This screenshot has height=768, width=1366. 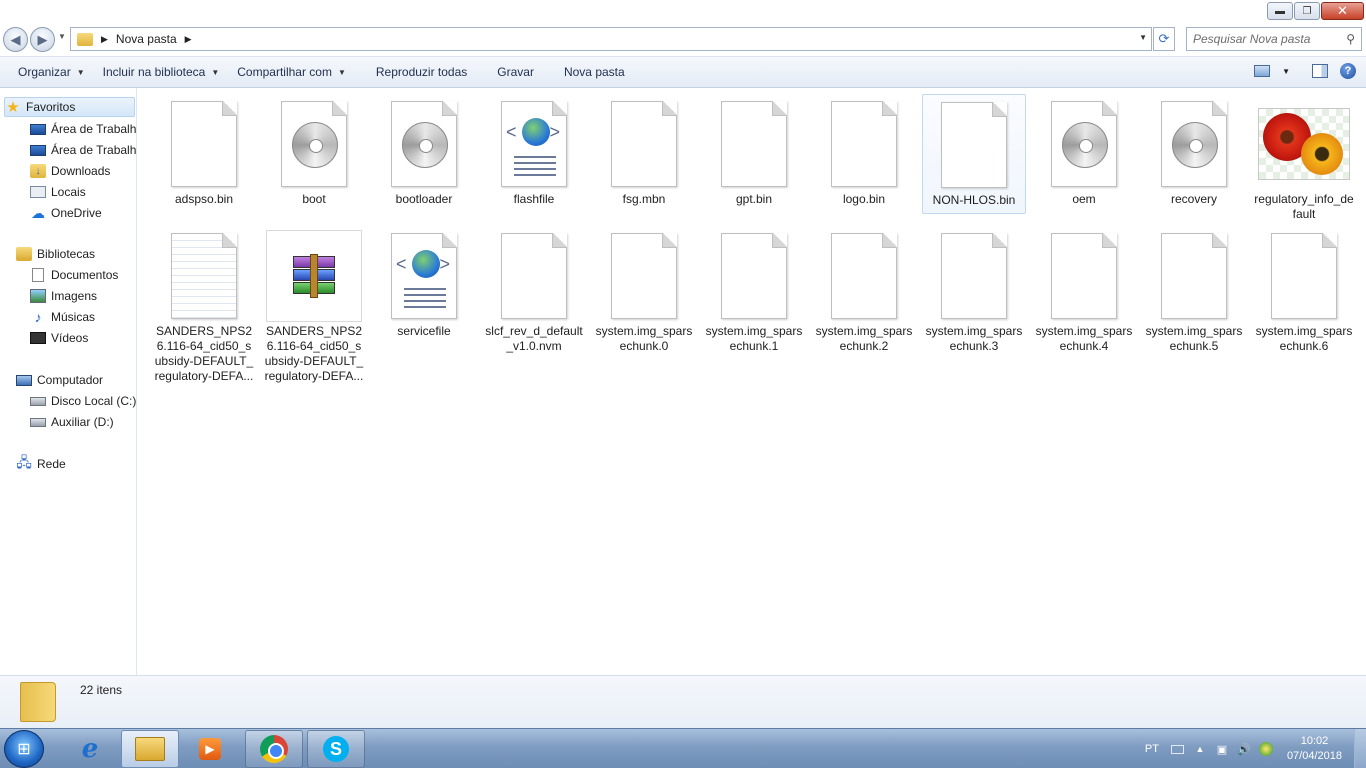 What do you see at coordinates (83, 317) in the screenshot?
I see `nav-music: ♪ Músicas` at bounding box center [83, 317].